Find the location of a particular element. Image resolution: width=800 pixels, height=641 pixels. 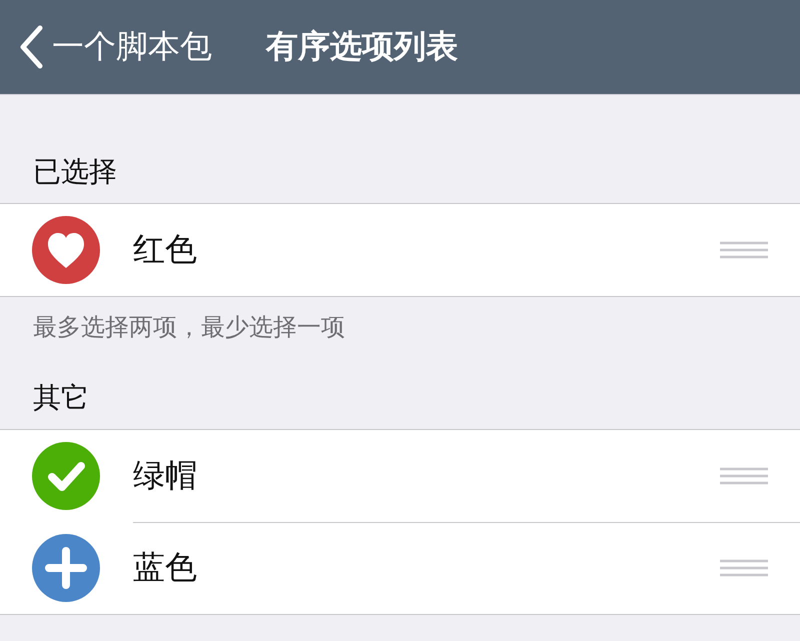

section-header: 其它 is located at coordinates (61, 398).